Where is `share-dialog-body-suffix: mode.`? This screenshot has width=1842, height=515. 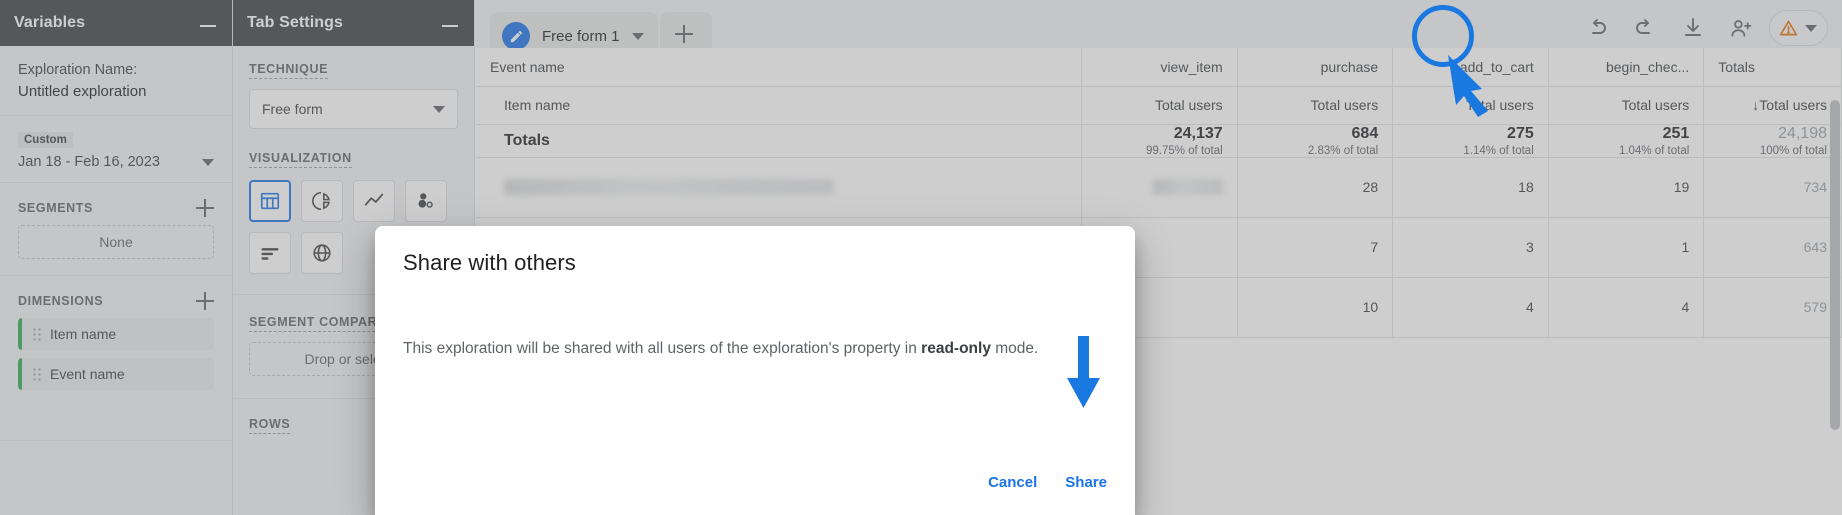
share-dialog-body-suffix: mode. is located at coordinates (1014, 348).